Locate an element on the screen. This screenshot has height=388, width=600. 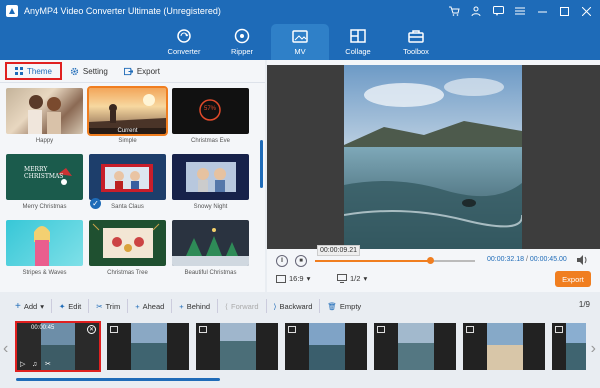
nav-collage: Collage is located at coordinates (358, 42).